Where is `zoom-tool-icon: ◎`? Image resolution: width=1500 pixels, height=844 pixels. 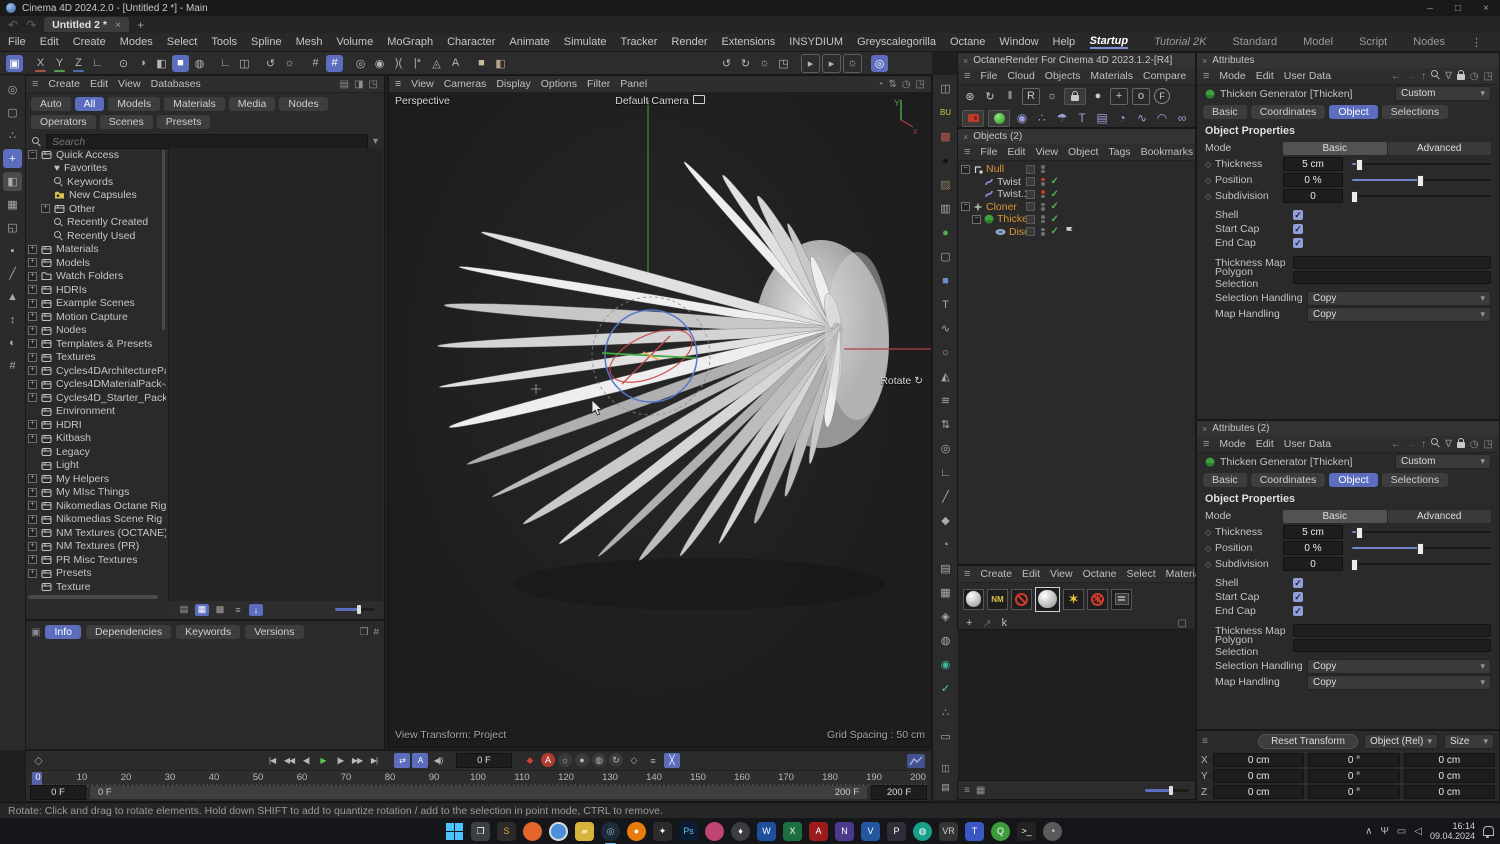 zoom-tool-icon: ◎ is located at coordinates (12, 89).